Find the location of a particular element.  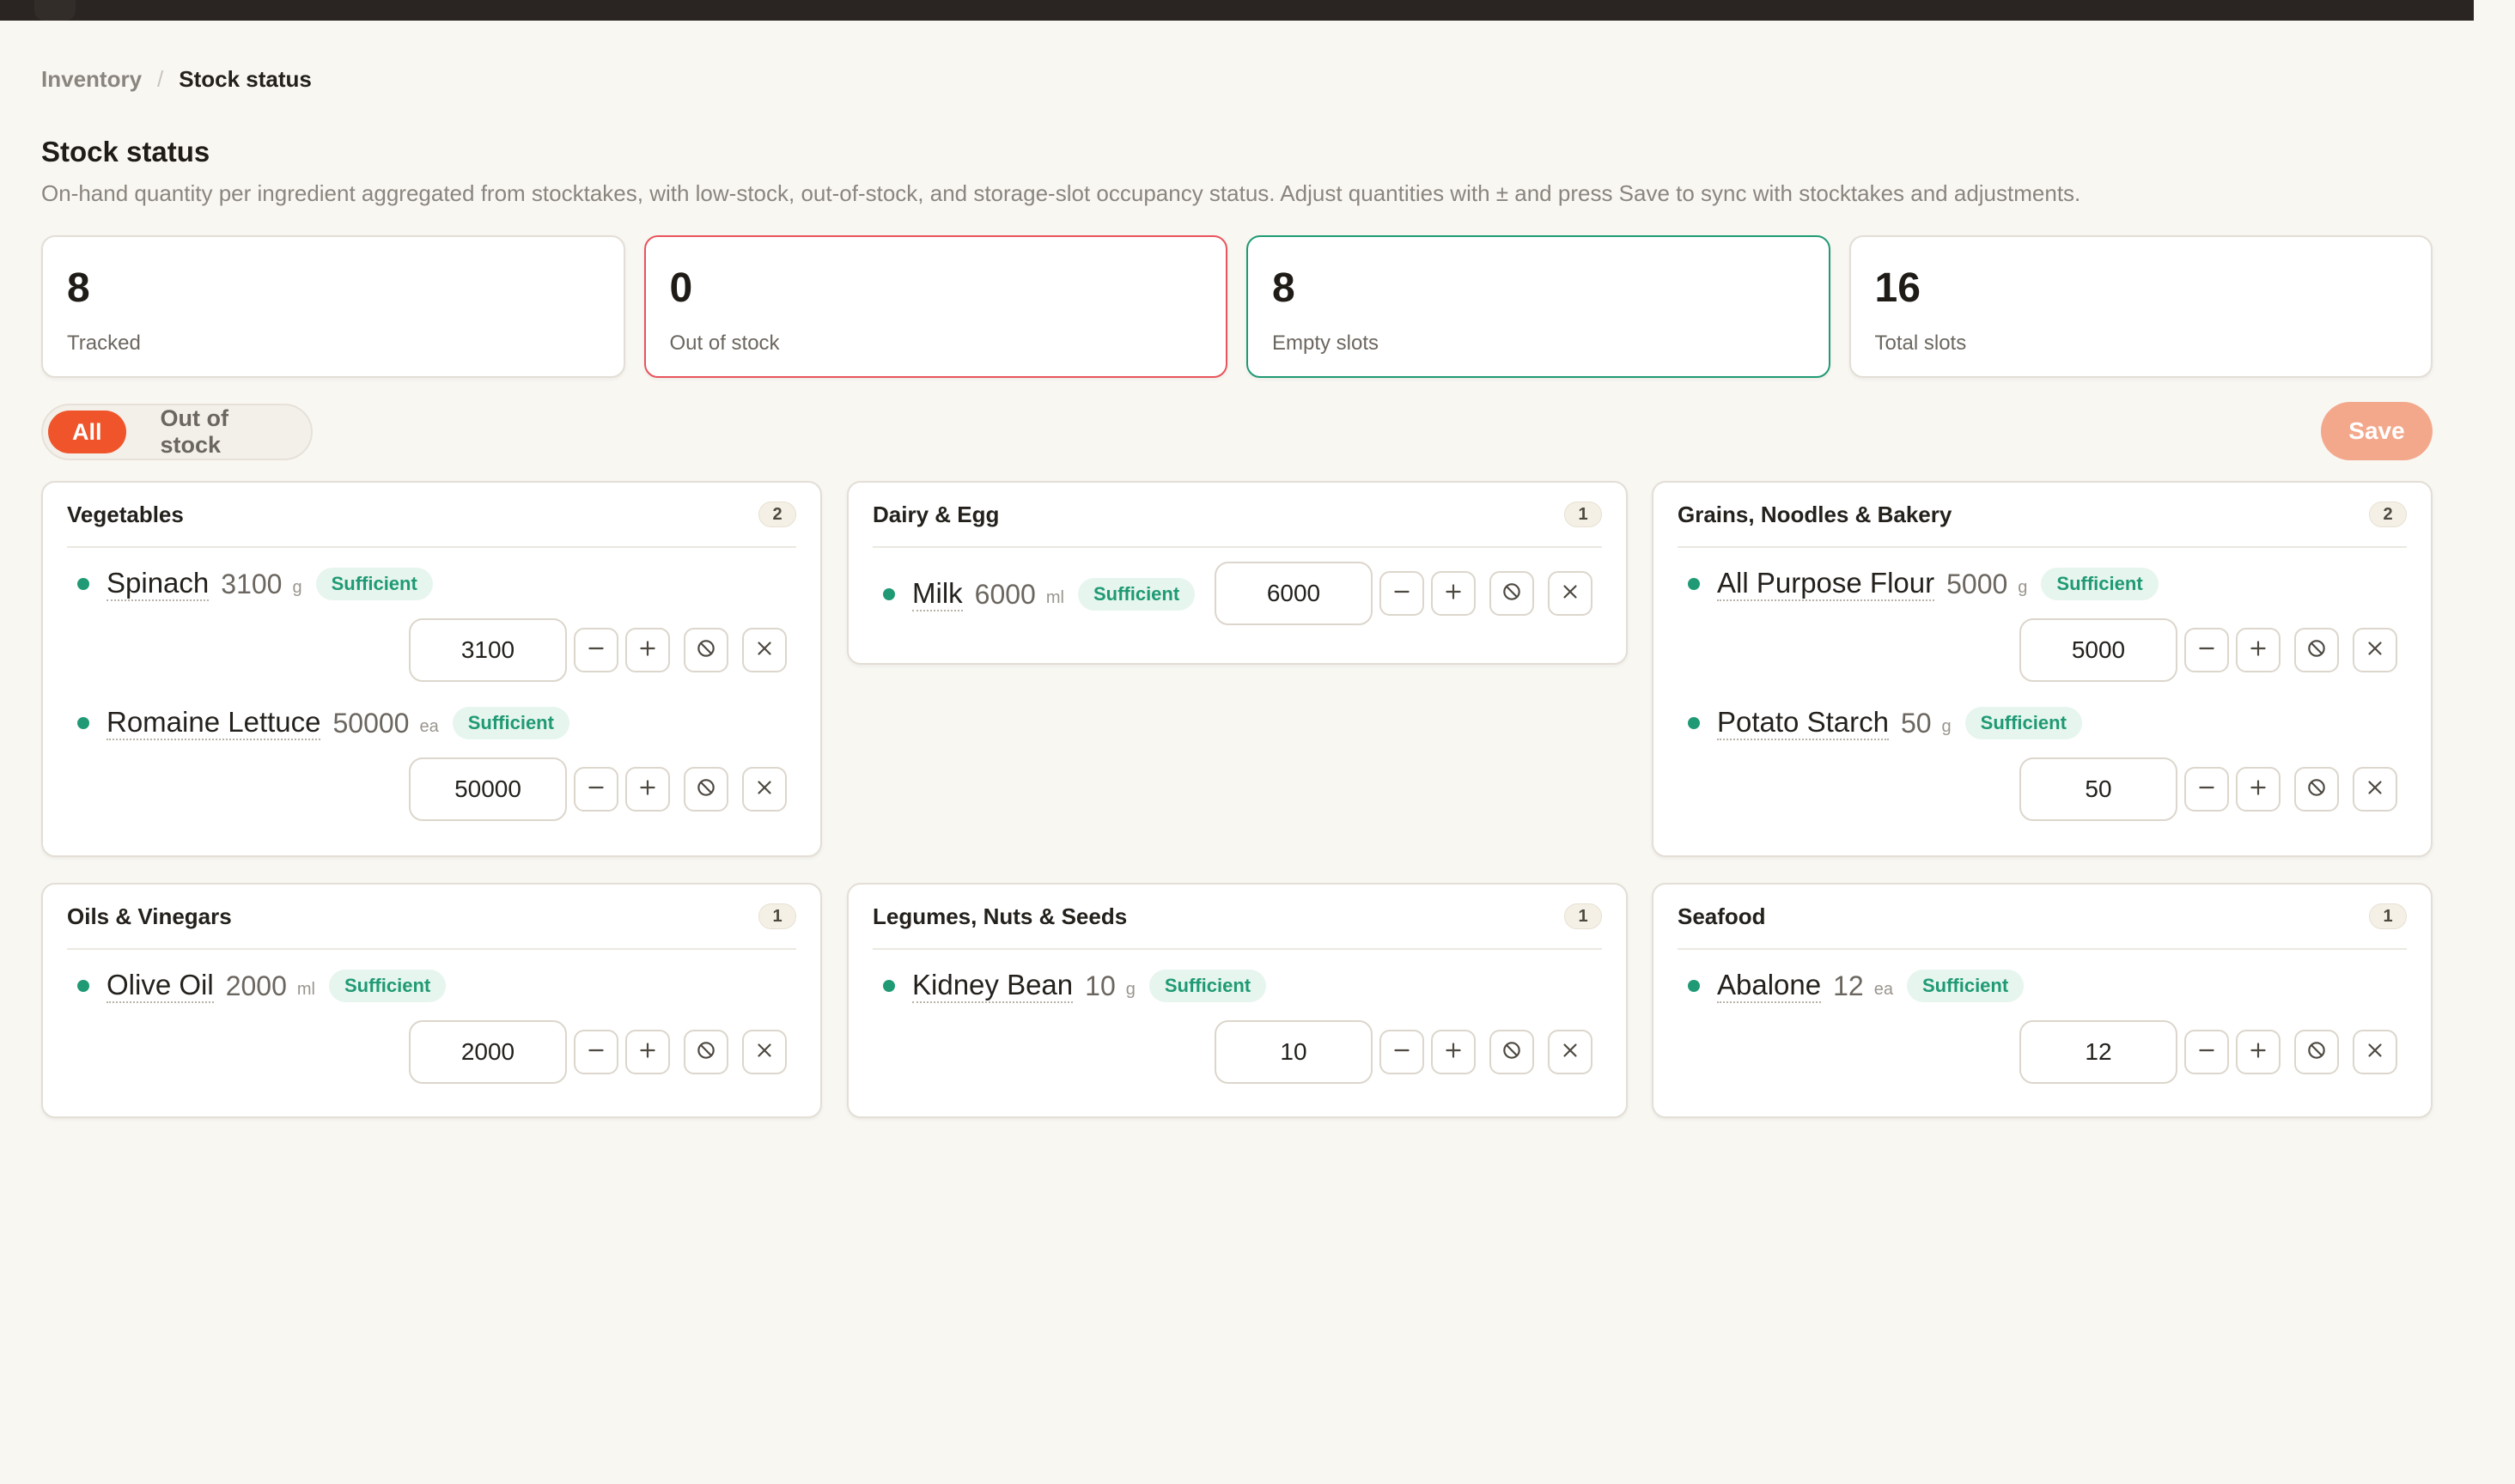

item-name: Spinach is located at coordinates (158, 584).